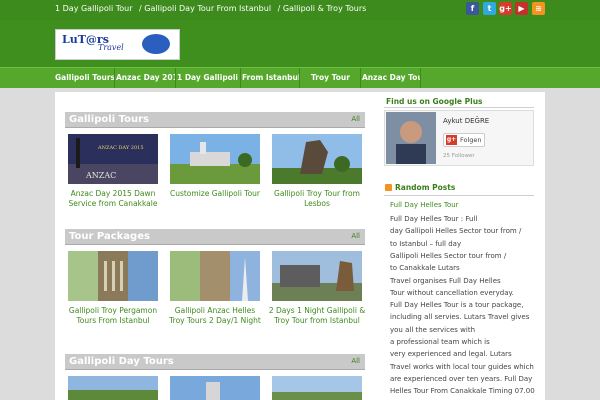 This screenshot has height=400, width=600. I want to click on gplus-follow-label: Folgen, so click(471, 140).